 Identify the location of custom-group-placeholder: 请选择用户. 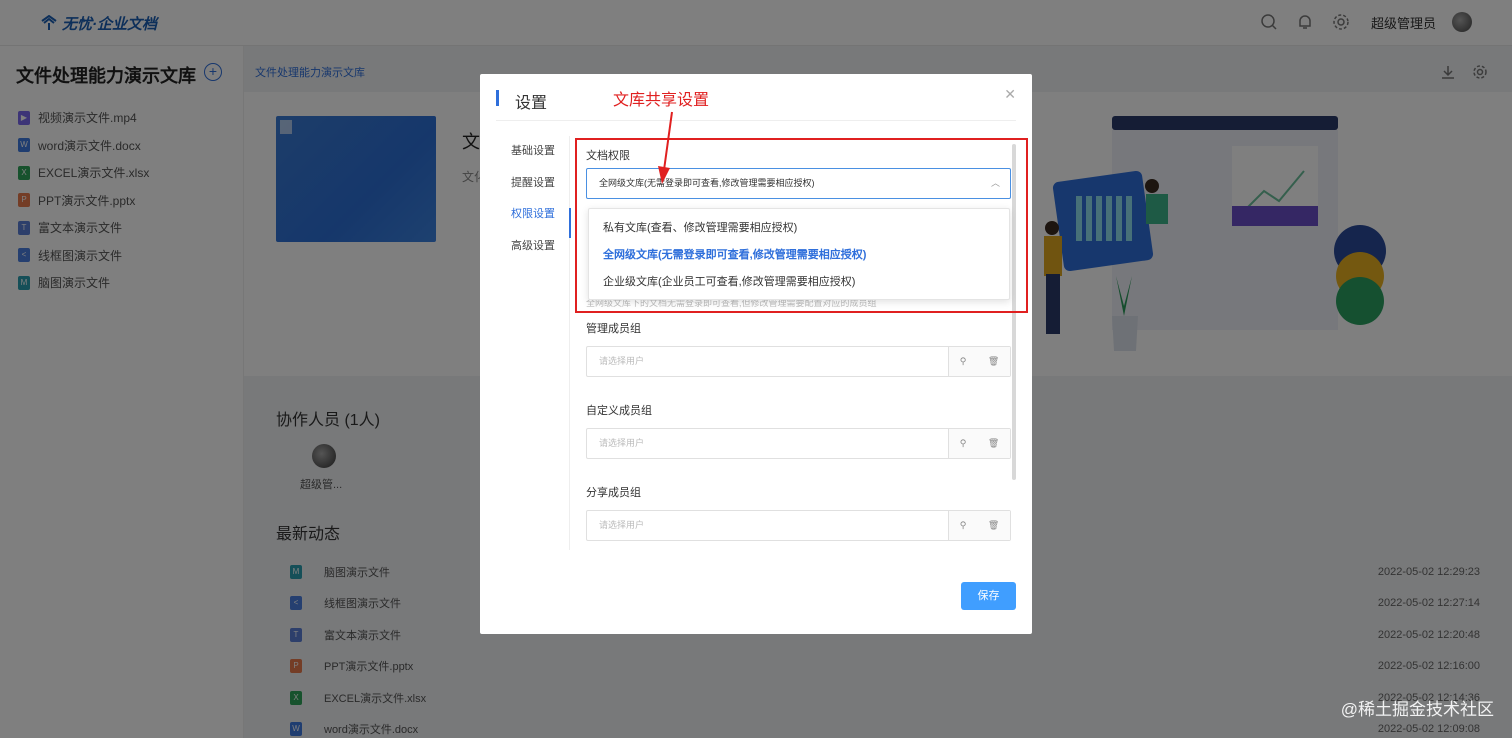
(622, 443).